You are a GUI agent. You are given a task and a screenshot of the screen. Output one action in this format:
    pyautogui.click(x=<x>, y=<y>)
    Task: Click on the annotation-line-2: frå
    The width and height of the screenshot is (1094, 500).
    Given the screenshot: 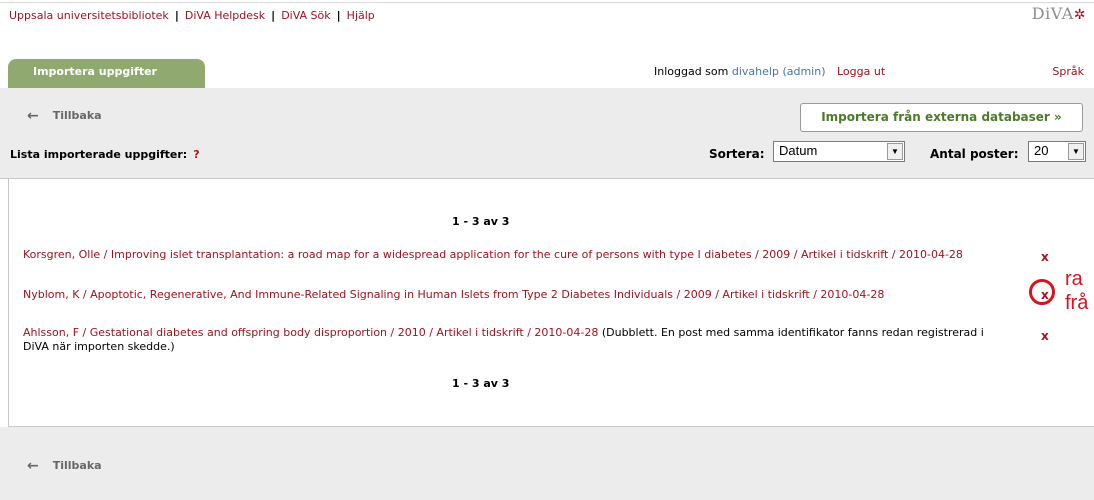 What is the action you would take?
    pyautogui.click(x=1077, y=303)
    